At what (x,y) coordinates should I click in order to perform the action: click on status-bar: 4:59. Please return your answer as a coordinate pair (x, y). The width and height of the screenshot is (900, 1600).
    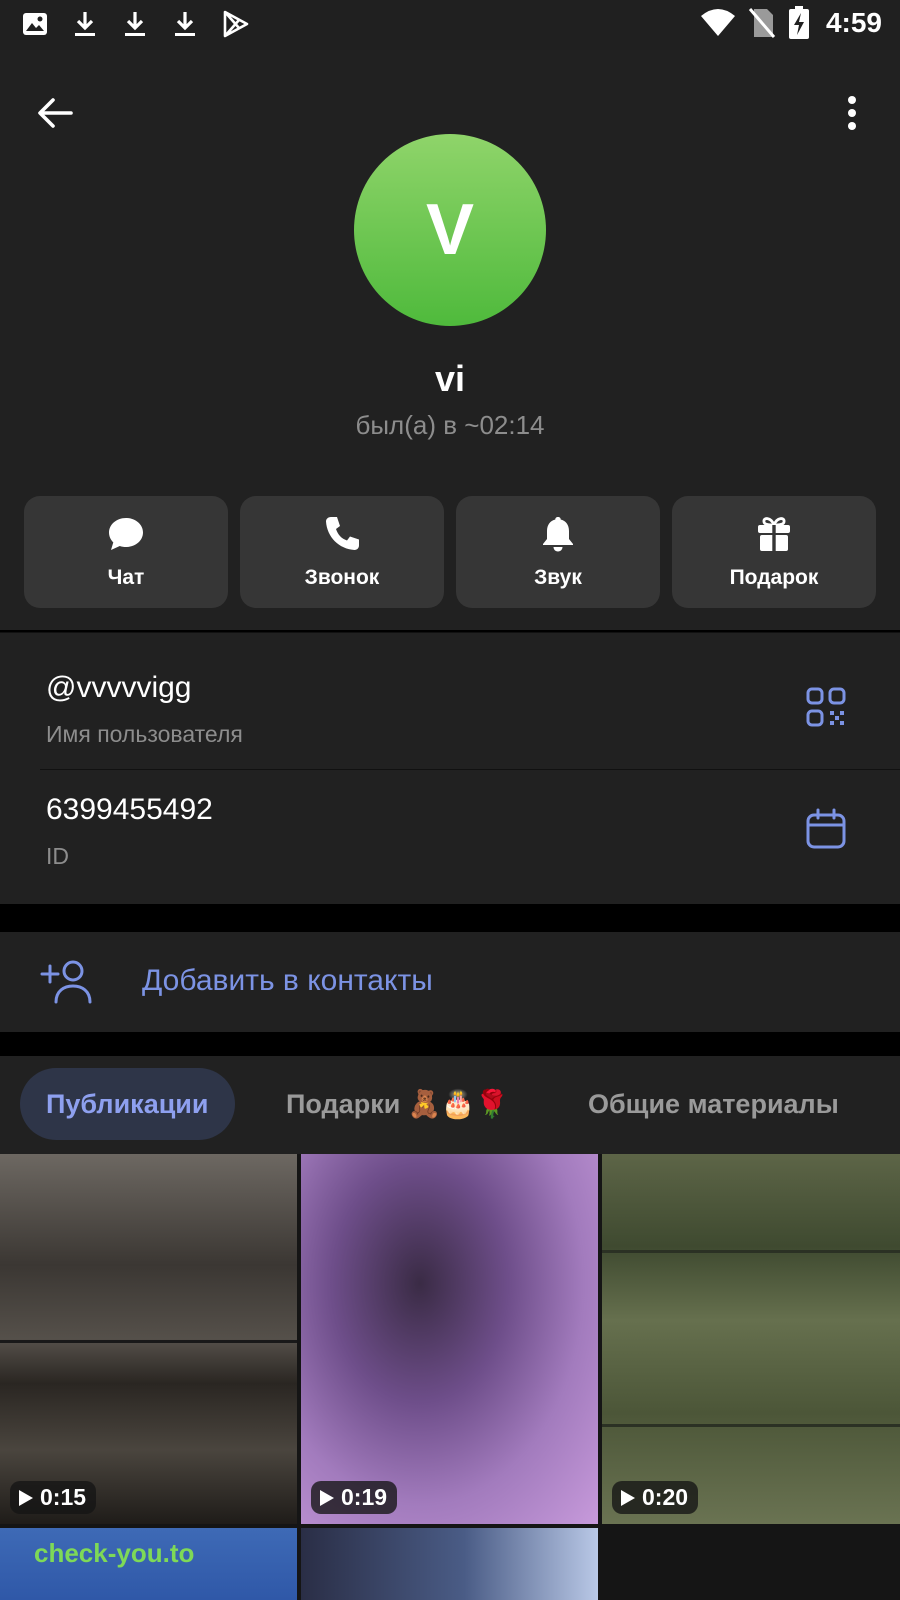
    Looking at the image, I should click on (450, 25).